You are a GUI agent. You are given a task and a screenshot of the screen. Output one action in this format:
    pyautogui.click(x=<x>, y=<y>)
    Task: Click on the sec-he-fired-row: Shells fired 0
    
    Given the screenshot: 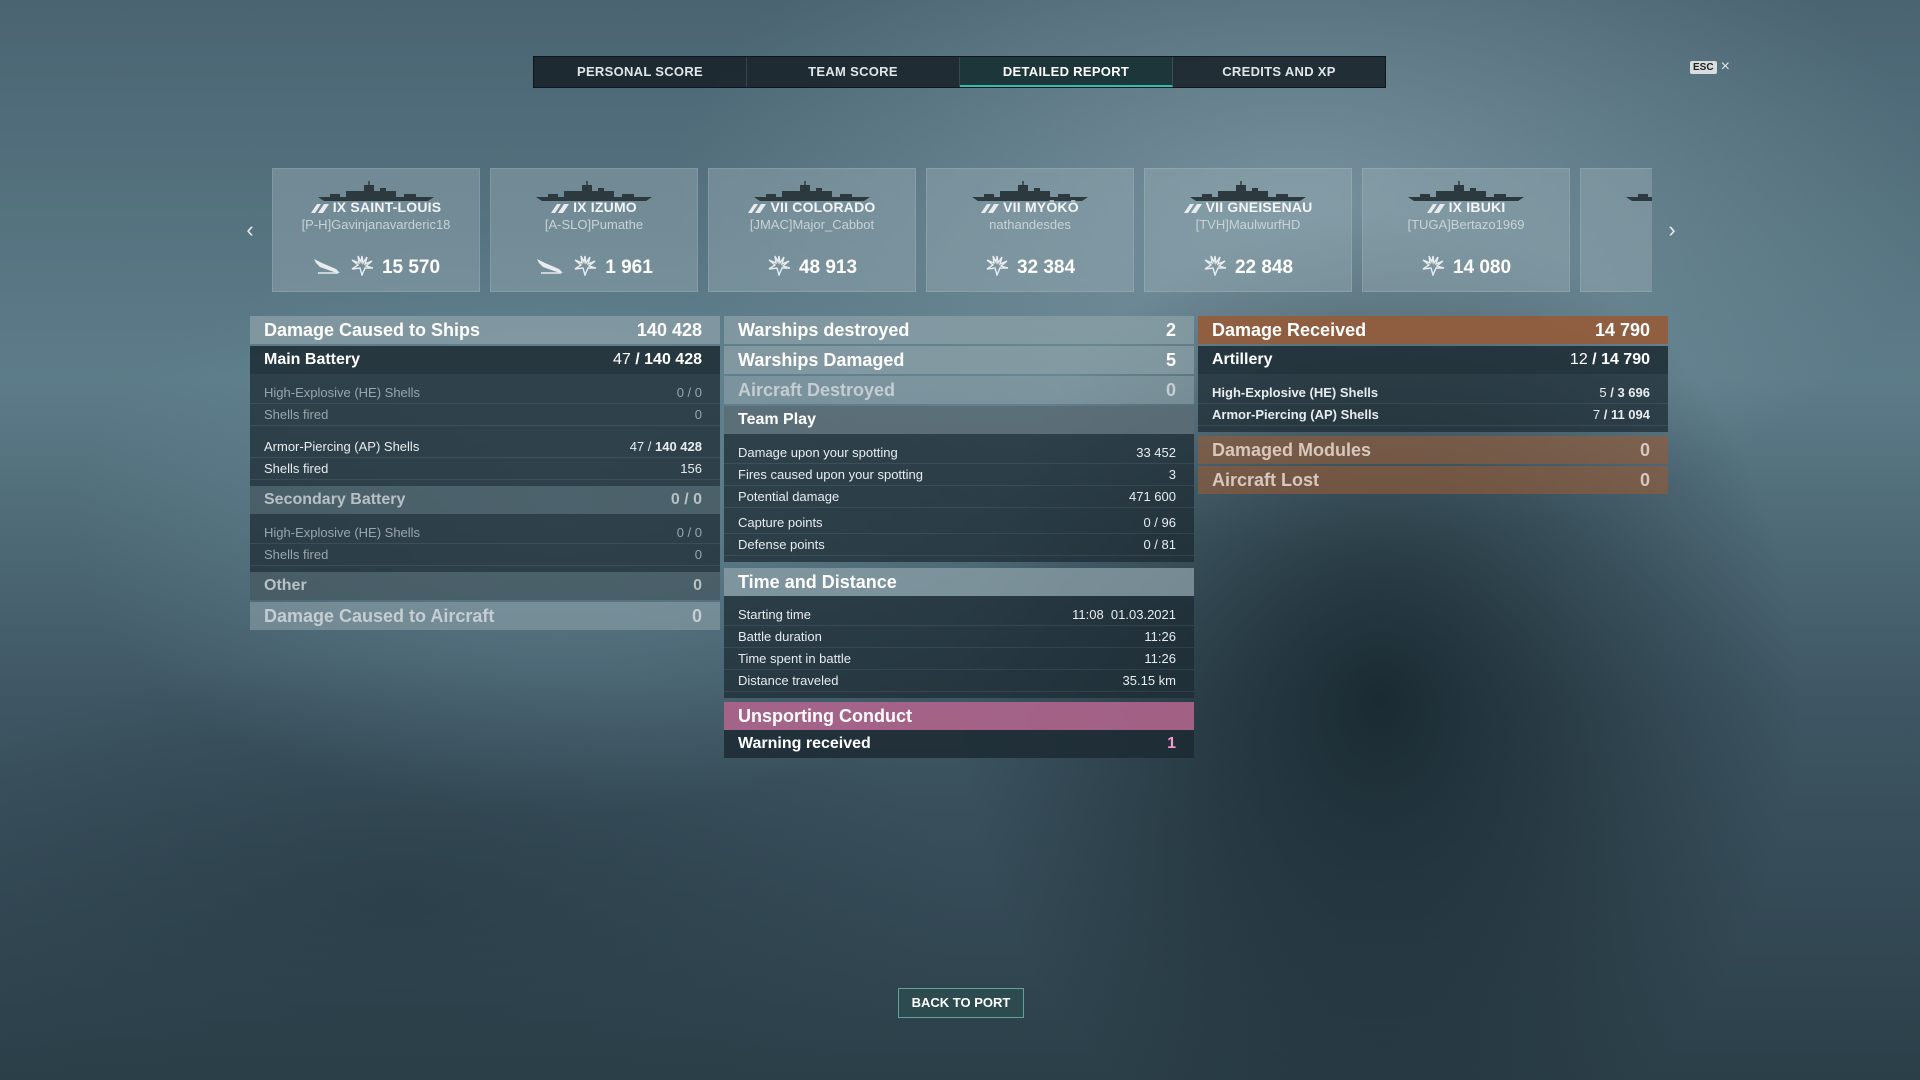 What is the action you would take?
    pyautogui.click(x=485, y=555)
    